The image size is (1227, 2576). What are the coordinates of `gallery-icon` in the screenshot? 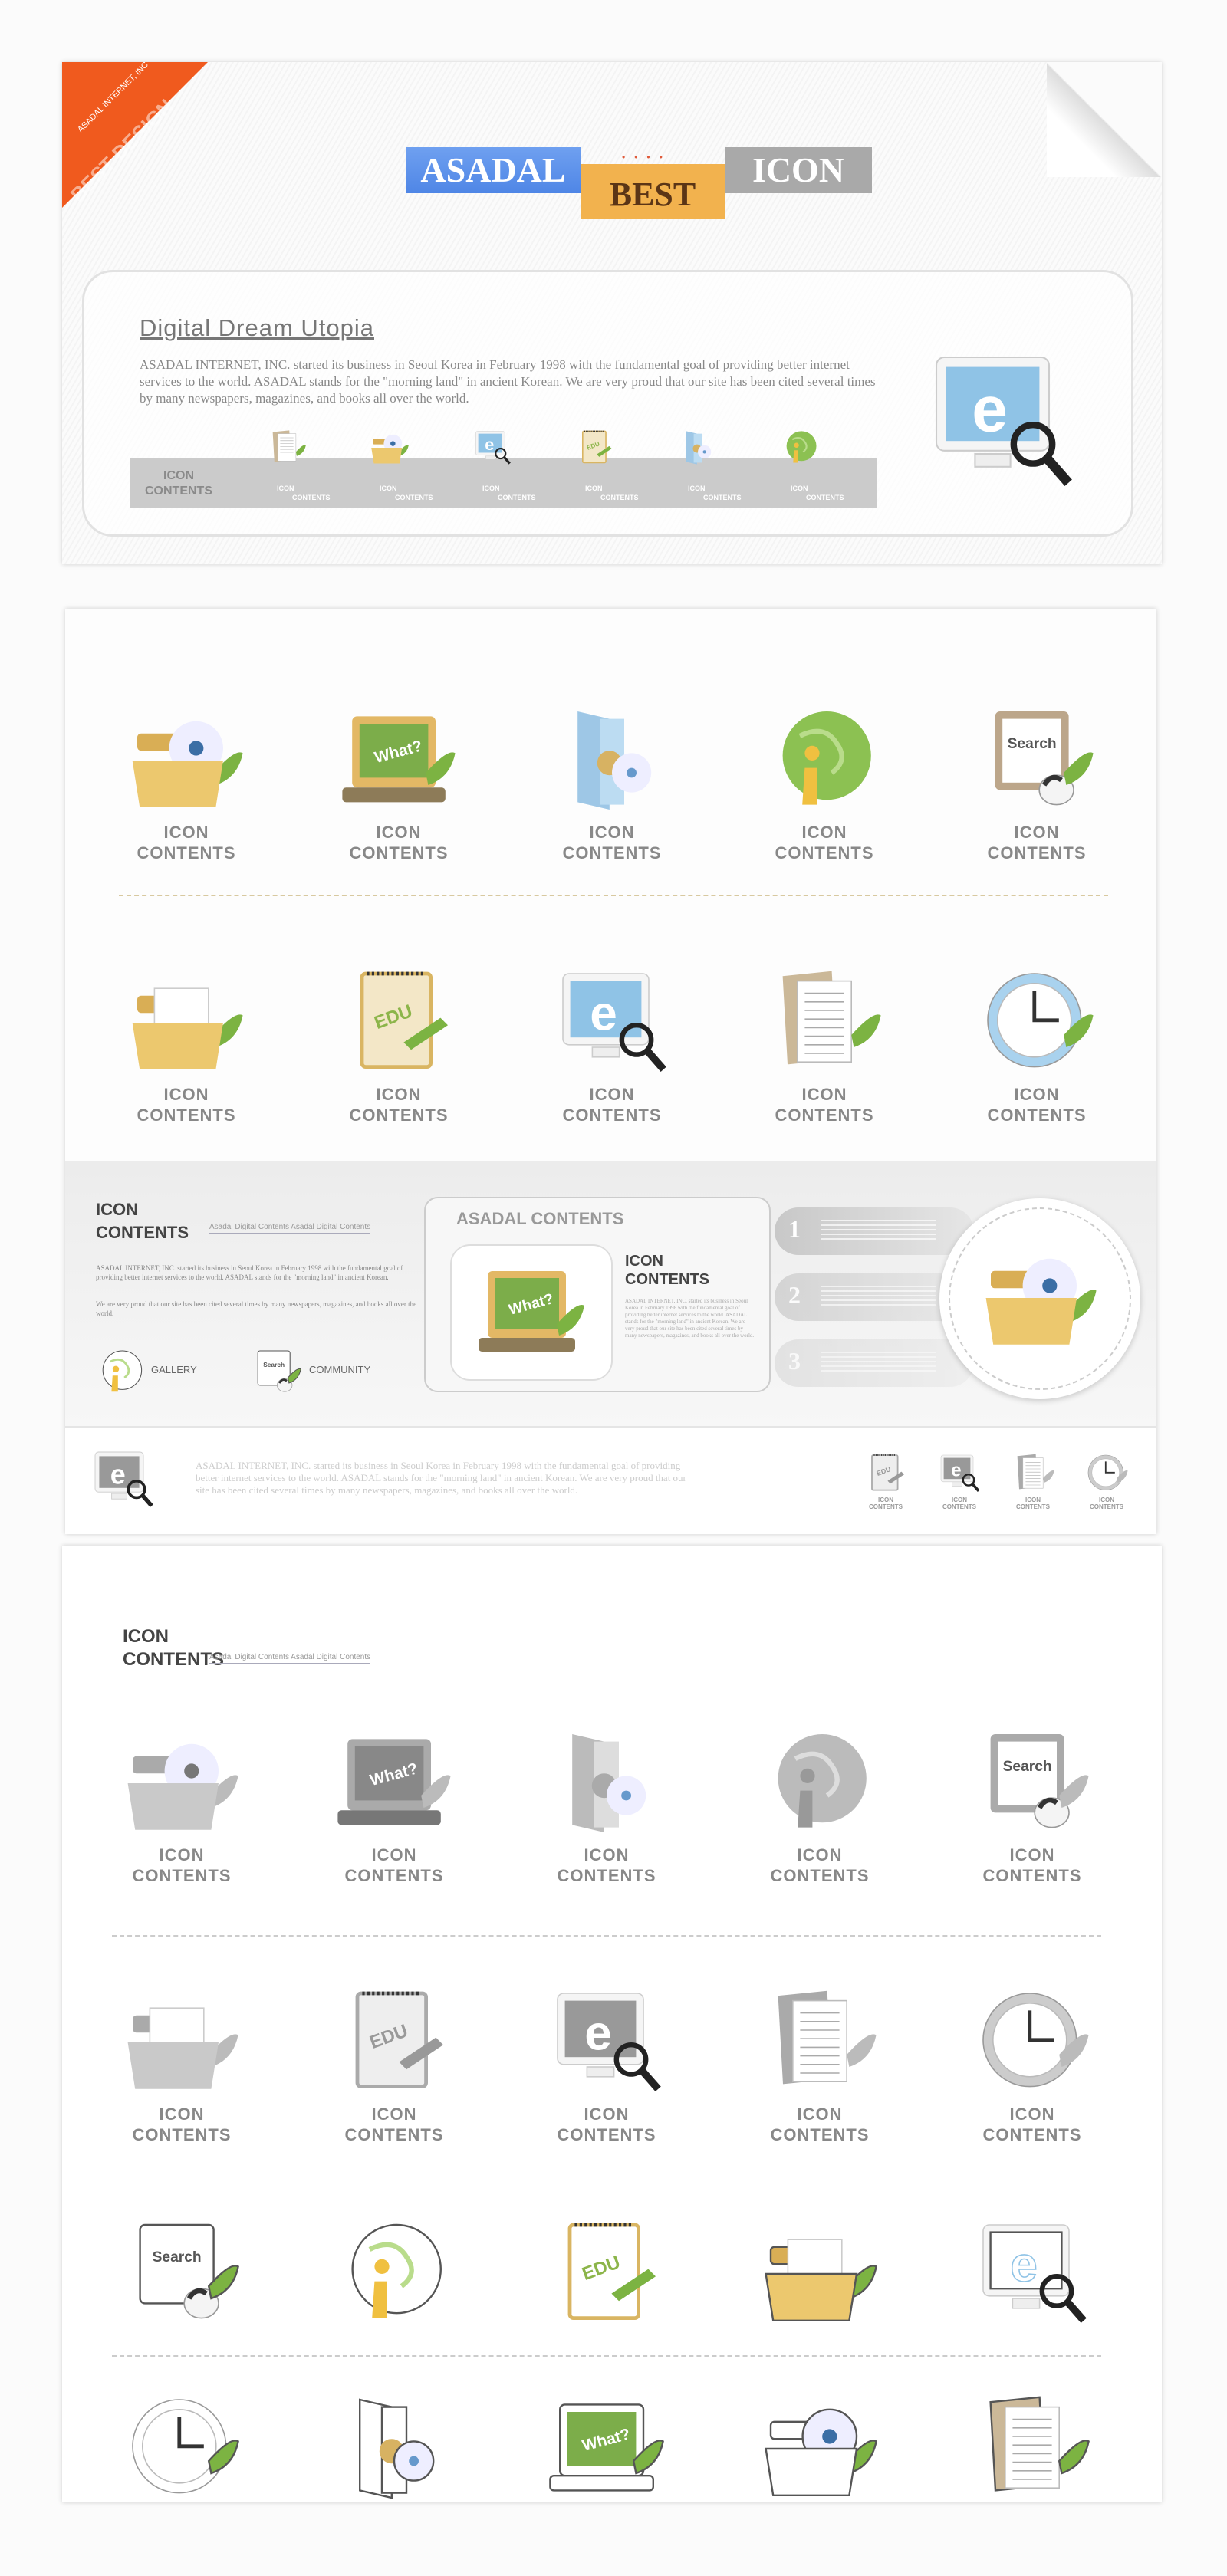 It's located at (121, 1372).